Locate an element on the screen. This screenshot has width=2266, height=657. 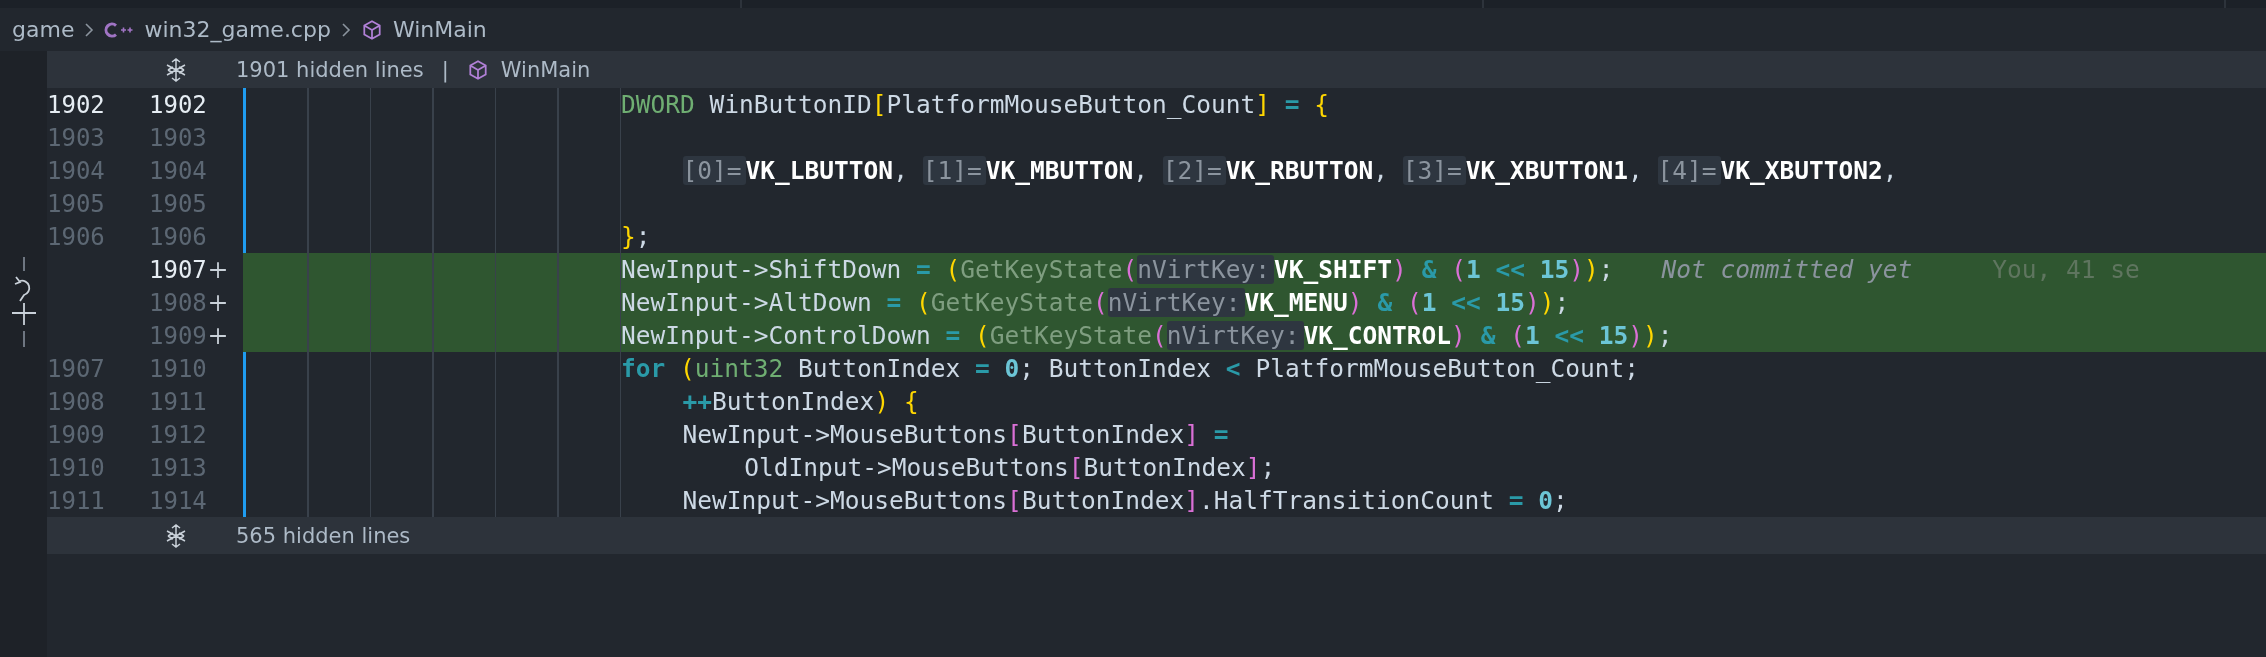
symbol-label: WinMain is located at coordinates (545, 69).